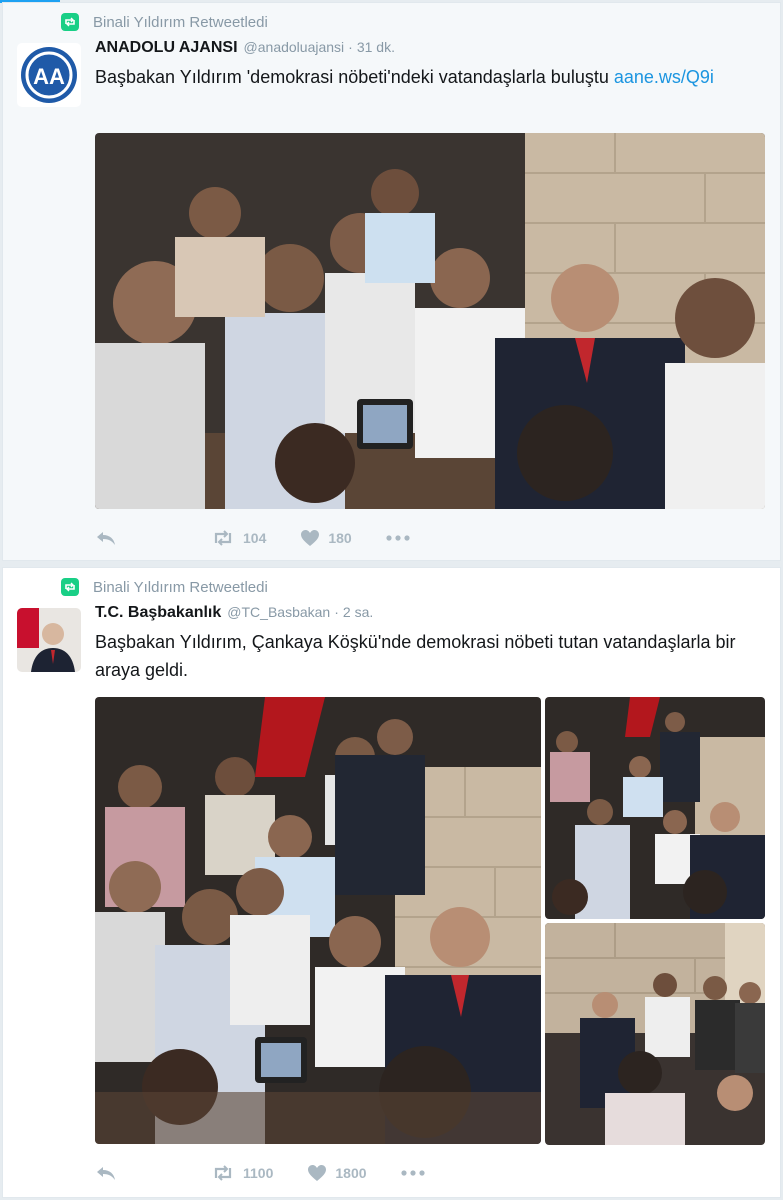 The image size is (783, 1200). What do you see at coordinates (242, 1173) in the screenshot?
I see `retweet-button: 1100` at bounding box center [242, 1173].